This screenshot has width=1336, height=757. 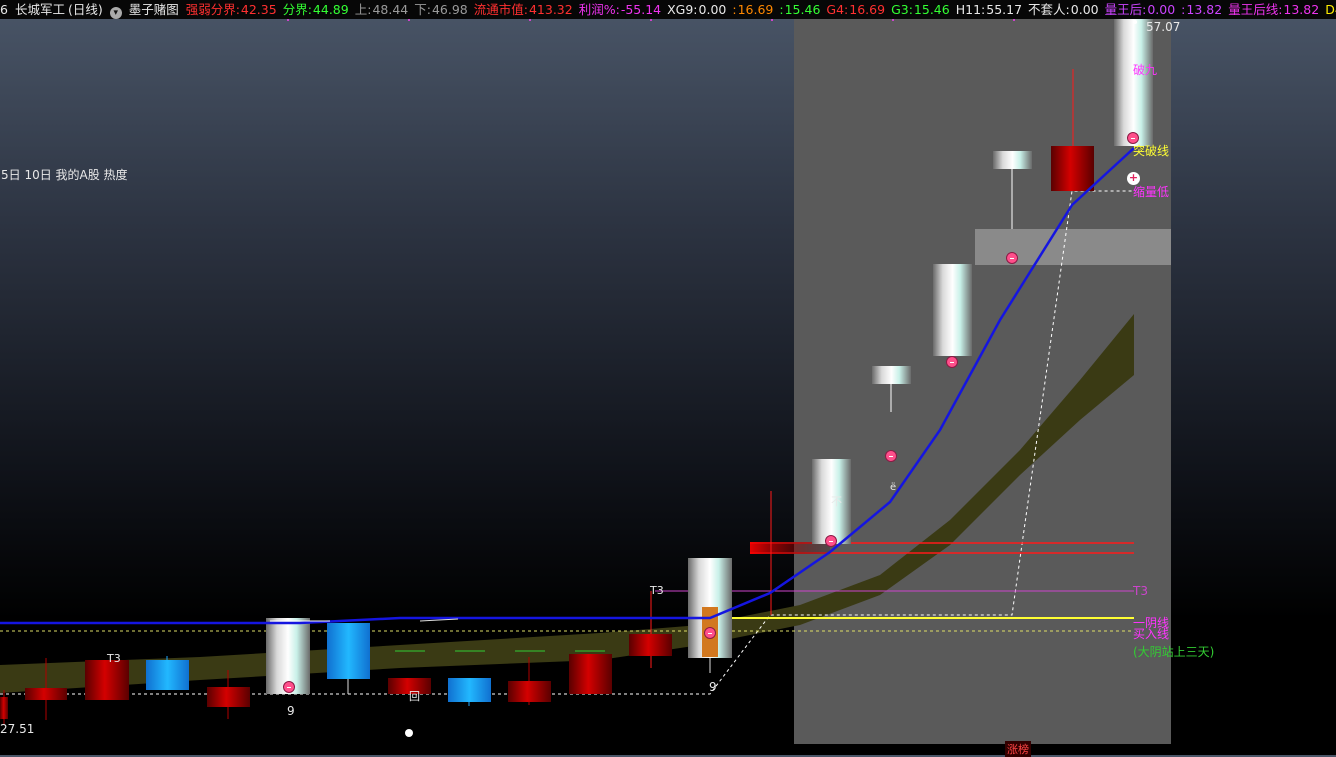 I want to click on label-dayin: (大阴站上三天), so click(x=1174, y=652).